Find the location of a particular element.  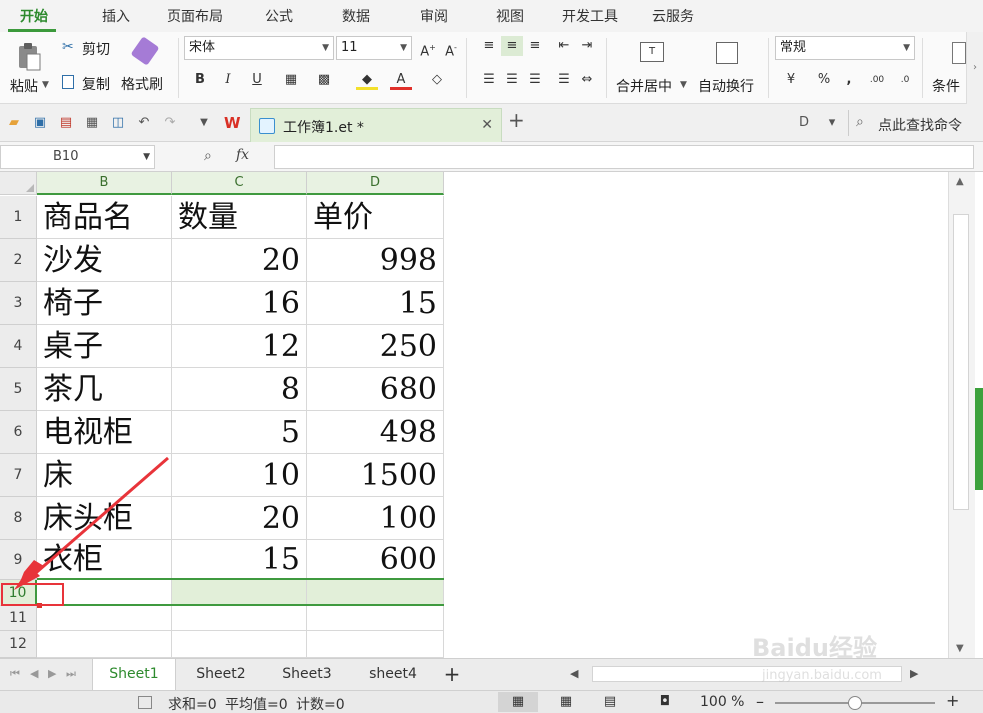

font-name-select: 宋体 ▼ is located at coordinates (259, 48).